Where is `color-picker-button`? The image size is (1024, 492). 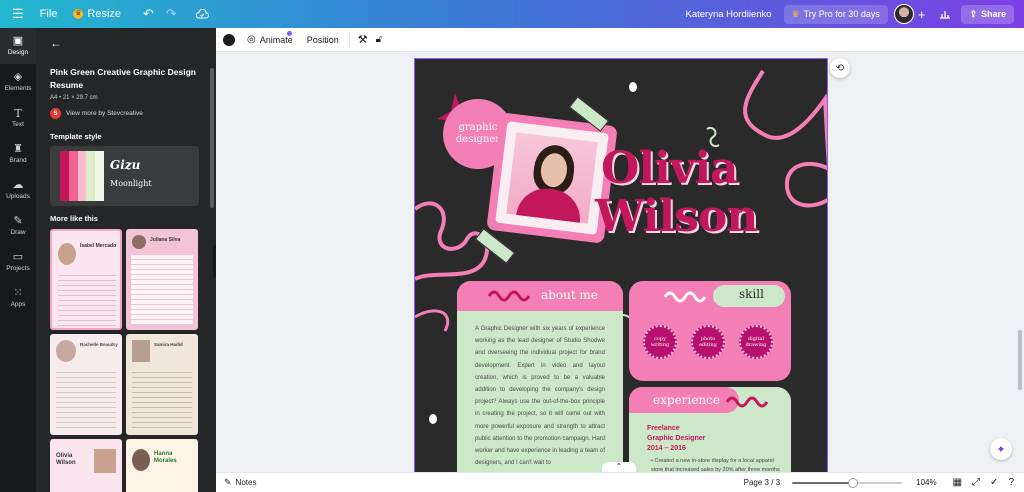 color-picker-button is located at coordinates (229, 39).